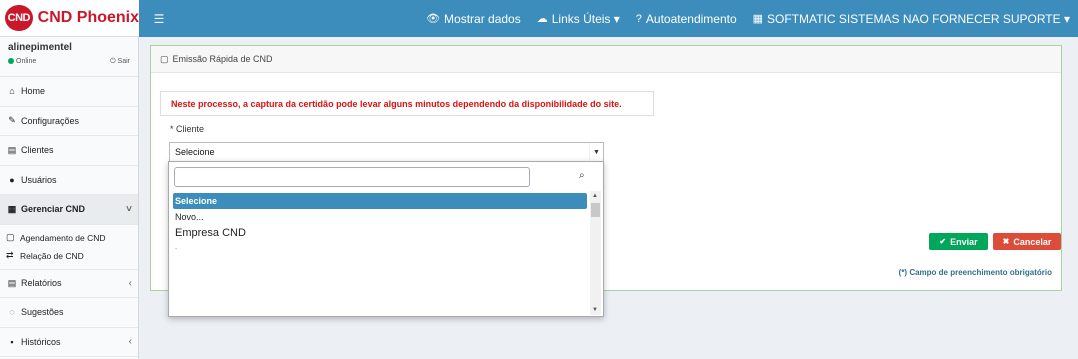 This screenshot has height=359, width=1078. Describe the element at coordinates (638, 18) in the screenshot. I see `help-icon: ?` at that location.